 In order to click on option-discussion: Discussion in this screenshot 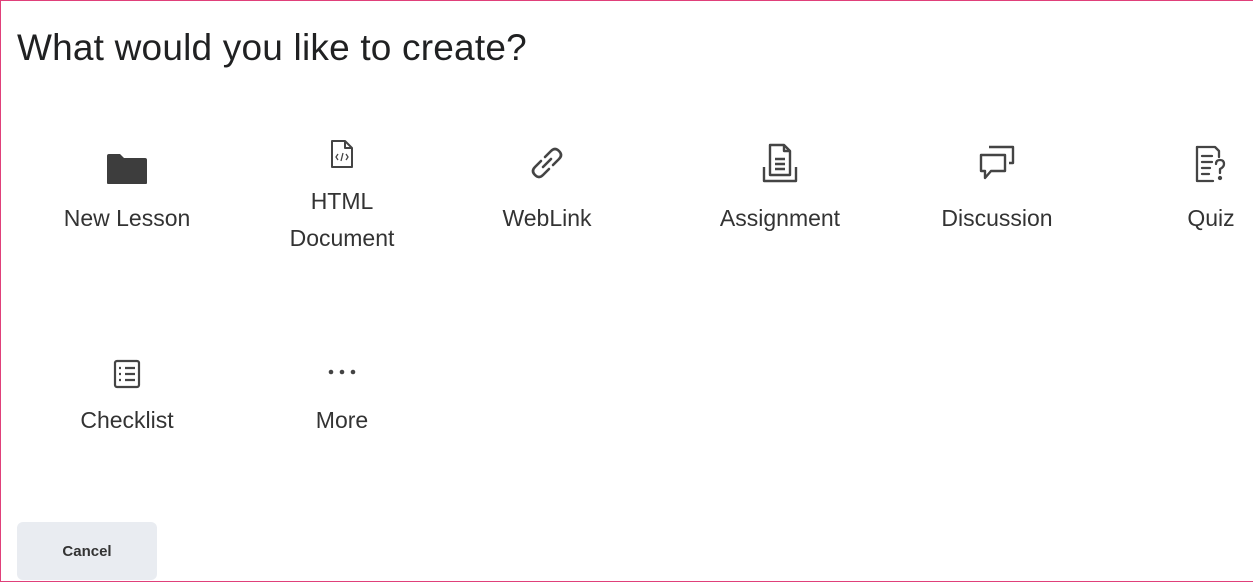, I will do `click(997, 196)`.